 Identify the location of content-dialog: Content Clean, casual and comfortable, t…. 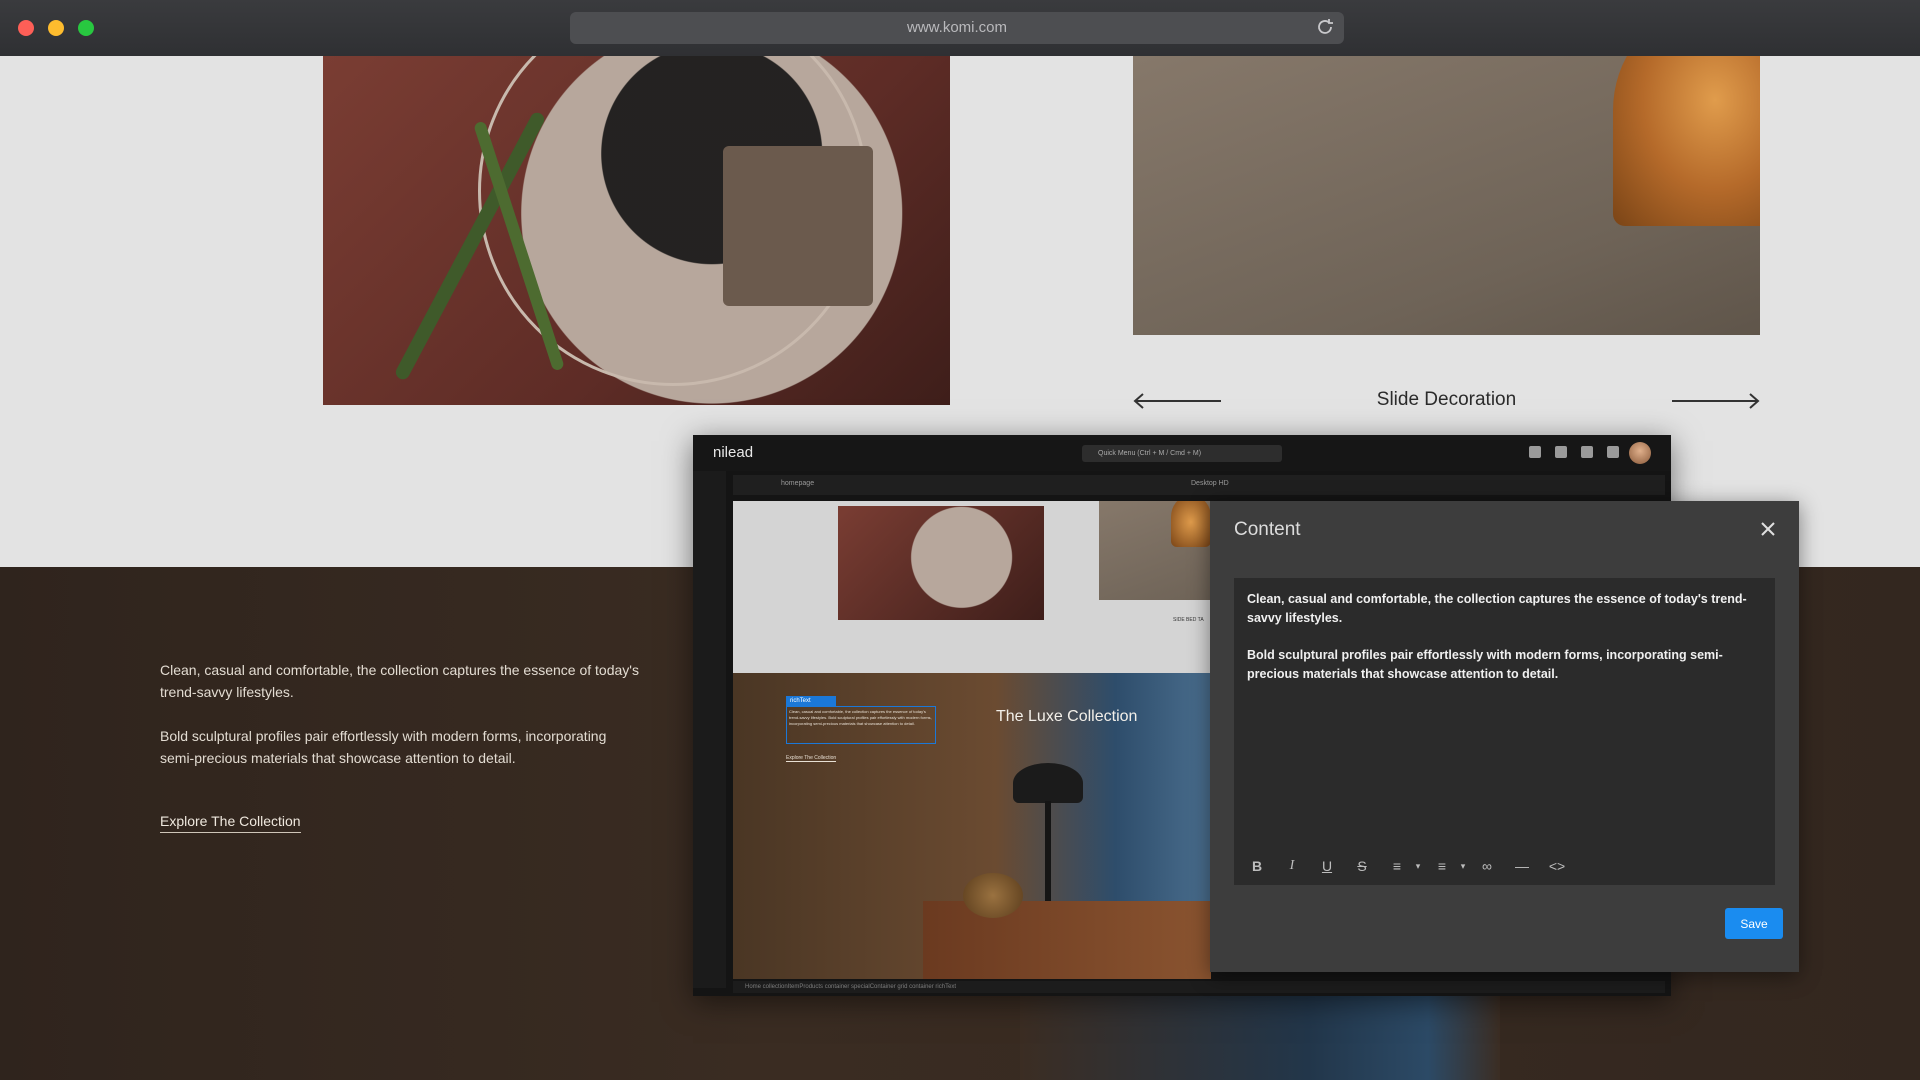
(1504, 736).